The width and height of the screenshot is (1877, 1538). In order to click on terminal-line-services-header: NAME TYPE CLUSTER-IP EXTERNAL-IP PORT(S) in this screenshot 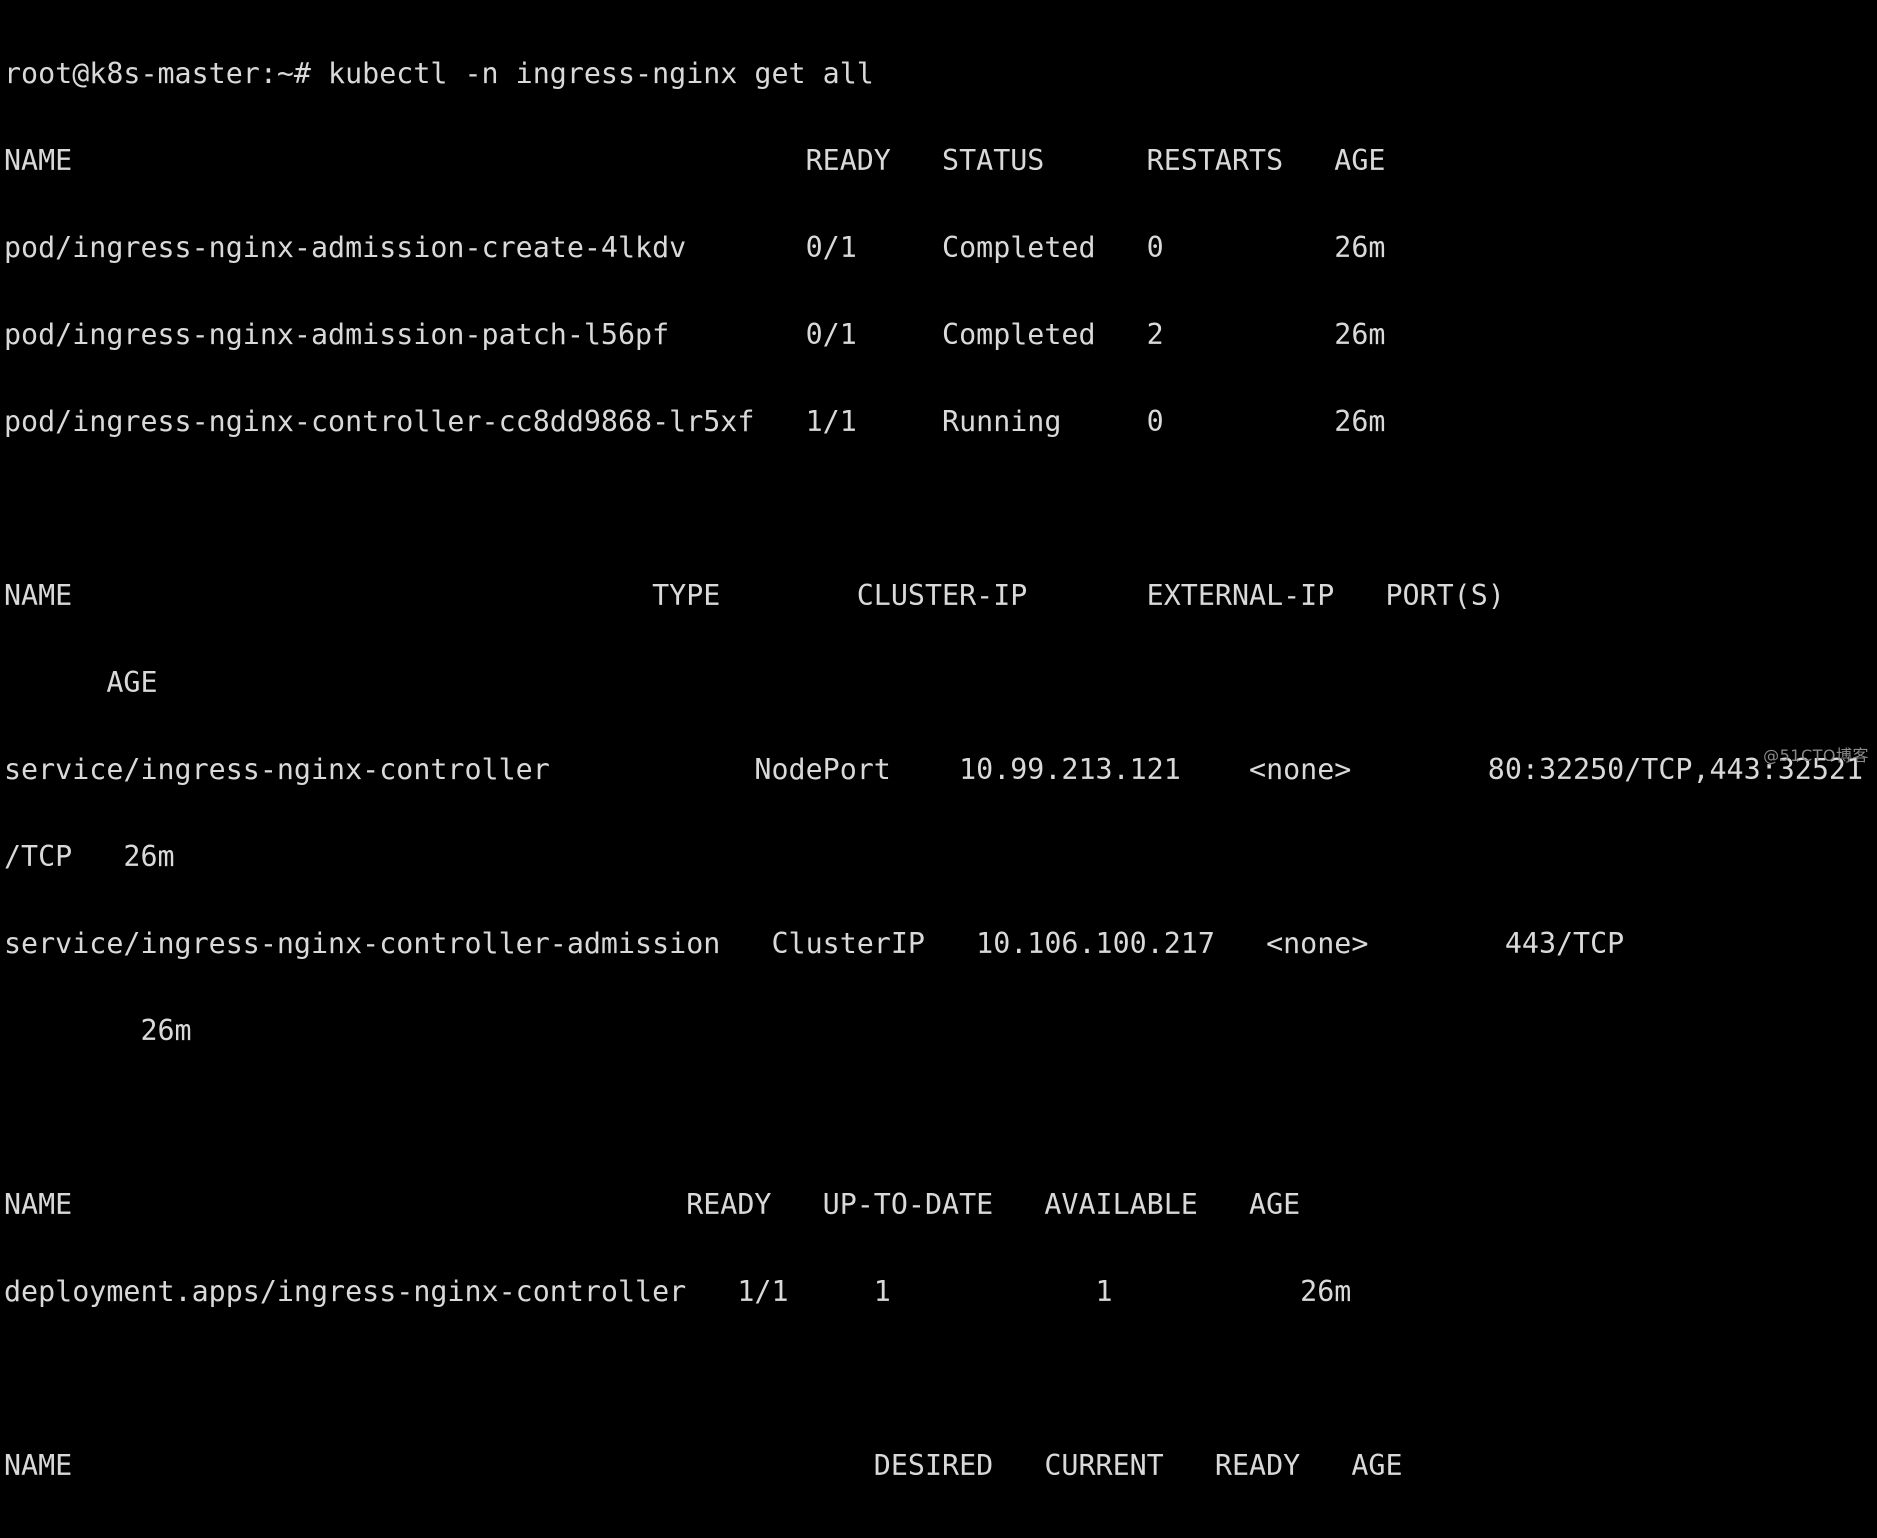, I will do `click(754, 595)`.